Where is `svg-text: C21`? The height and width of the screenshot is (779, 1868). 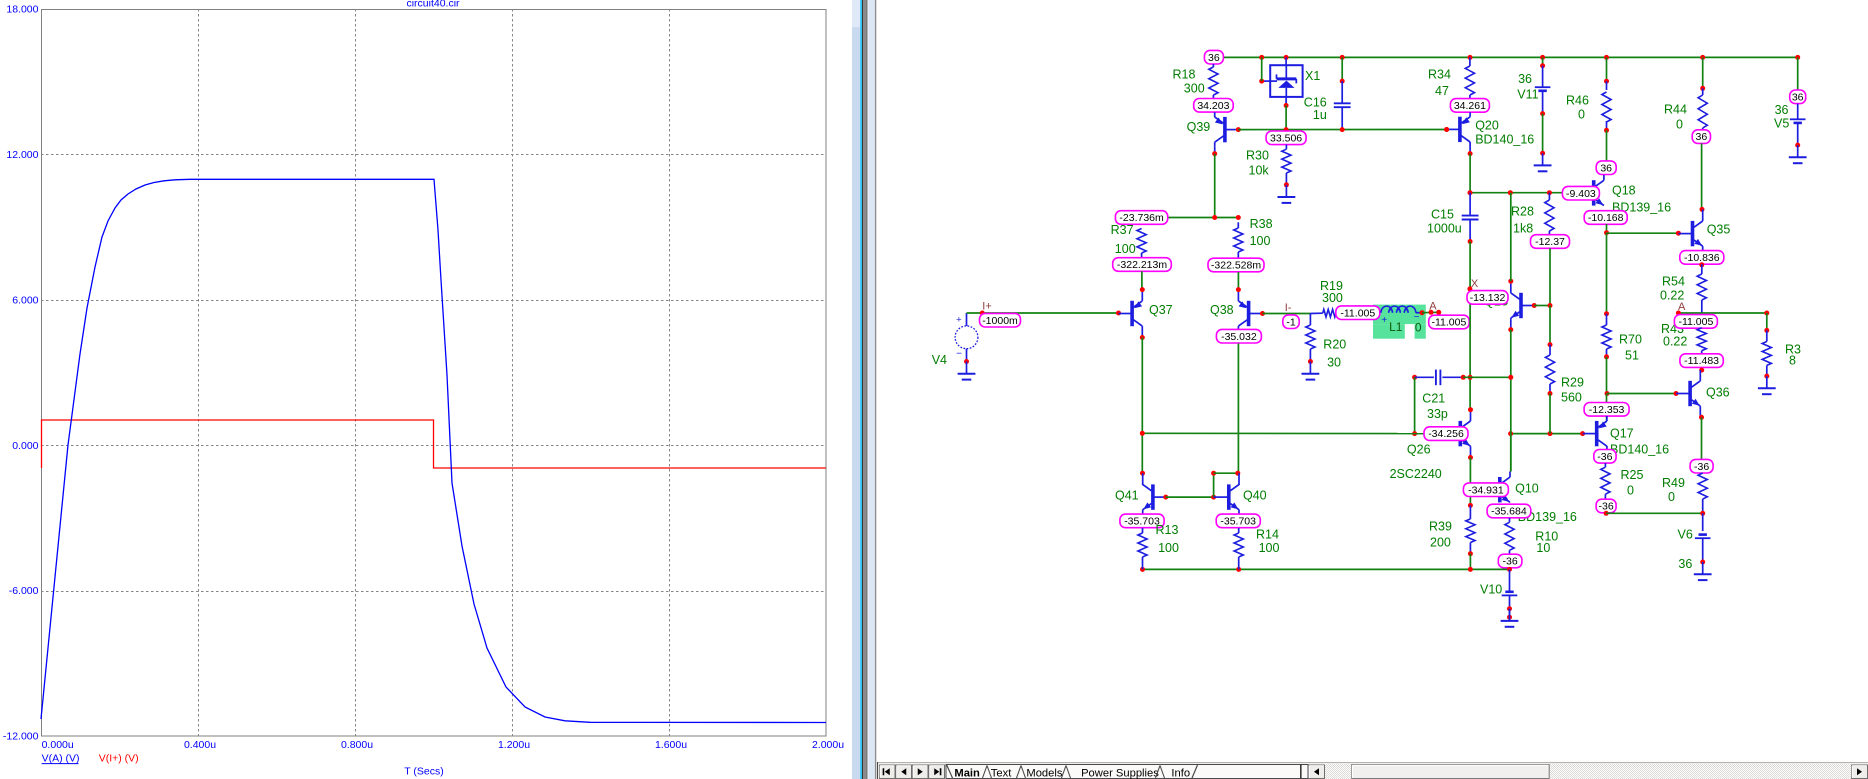 svg-text: C21 is located at coordinates (1433, 399).